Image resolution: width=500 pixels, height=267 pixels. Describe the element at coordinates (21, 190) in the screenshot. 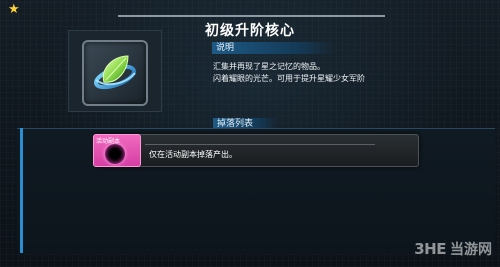

I see `drop-list-accent-bar` at that location.